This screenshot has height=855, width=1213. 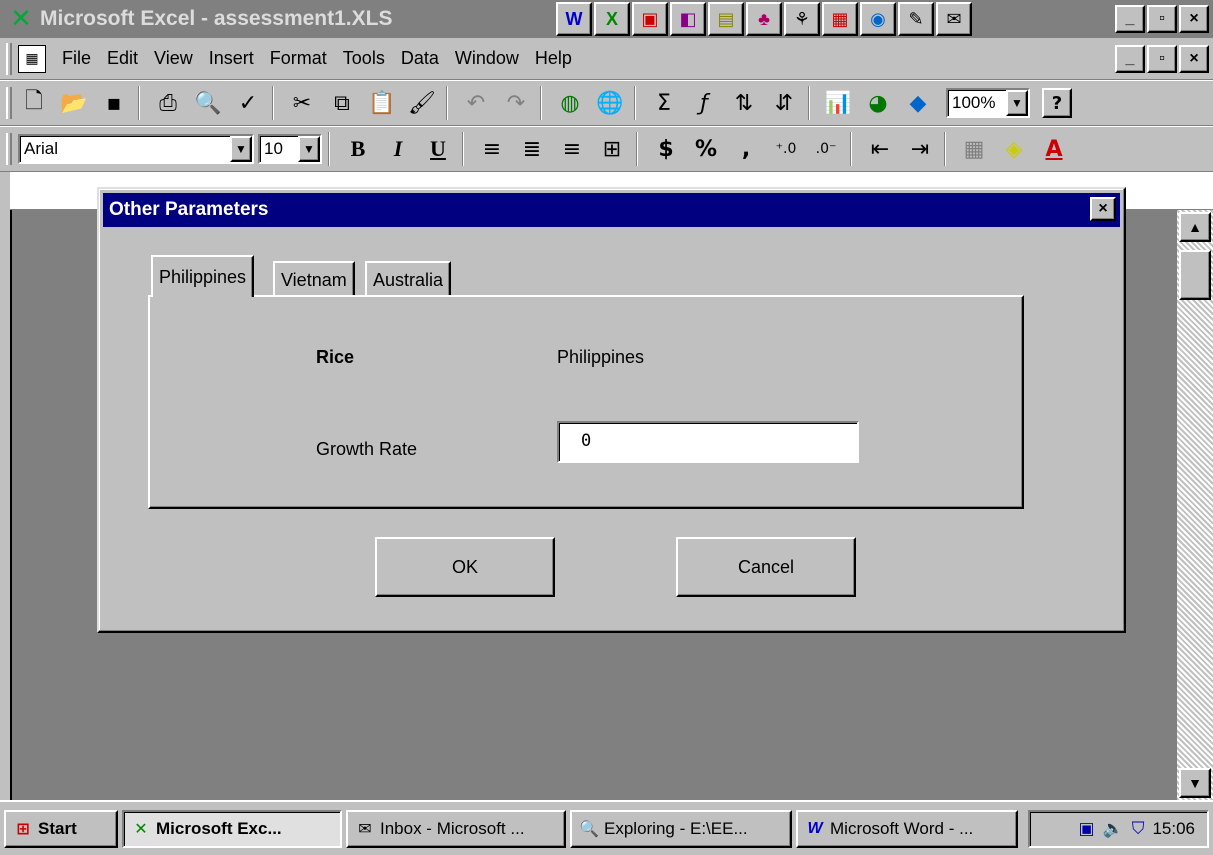 What do you see at coordinates (492, 149) in the screenshot?
I see `align-left-icon: ≡` at bounding box center [492, 149].